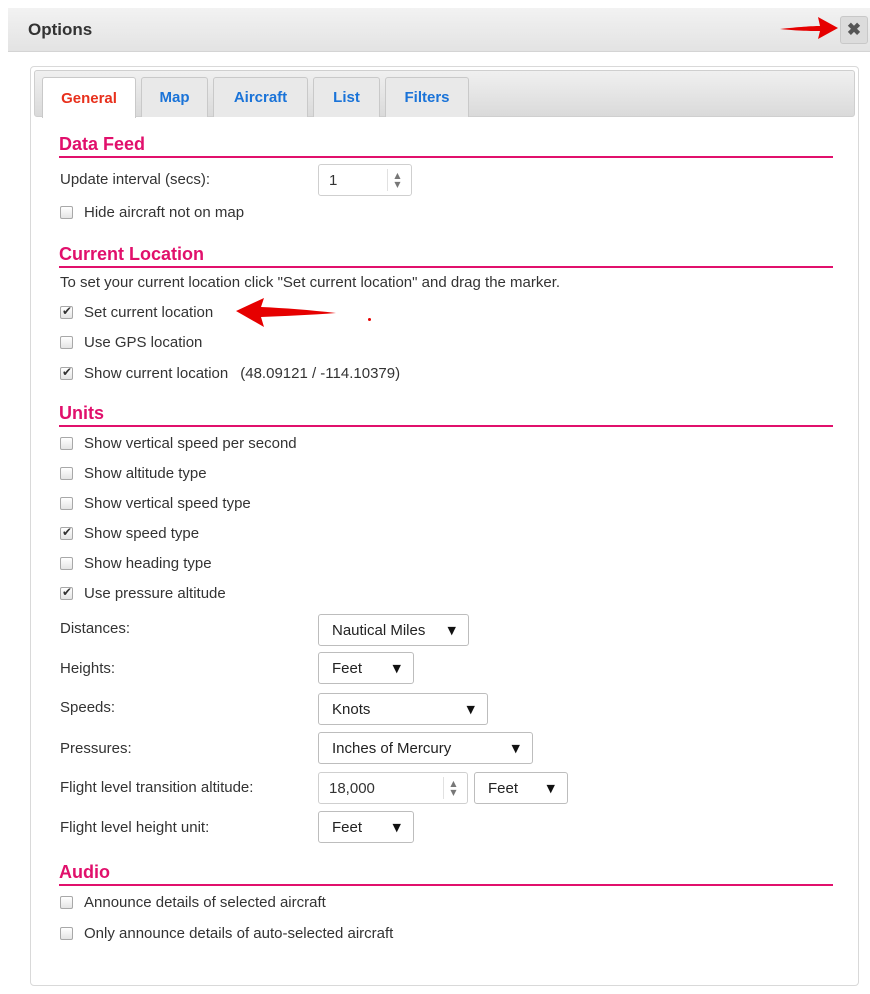 The image size is (870, 994). What do you see at coordinates (164, 212) in the screenshot?
I see `hide-aircraft-label: Hide aircraft not on map` at bounding box center [164, 212].